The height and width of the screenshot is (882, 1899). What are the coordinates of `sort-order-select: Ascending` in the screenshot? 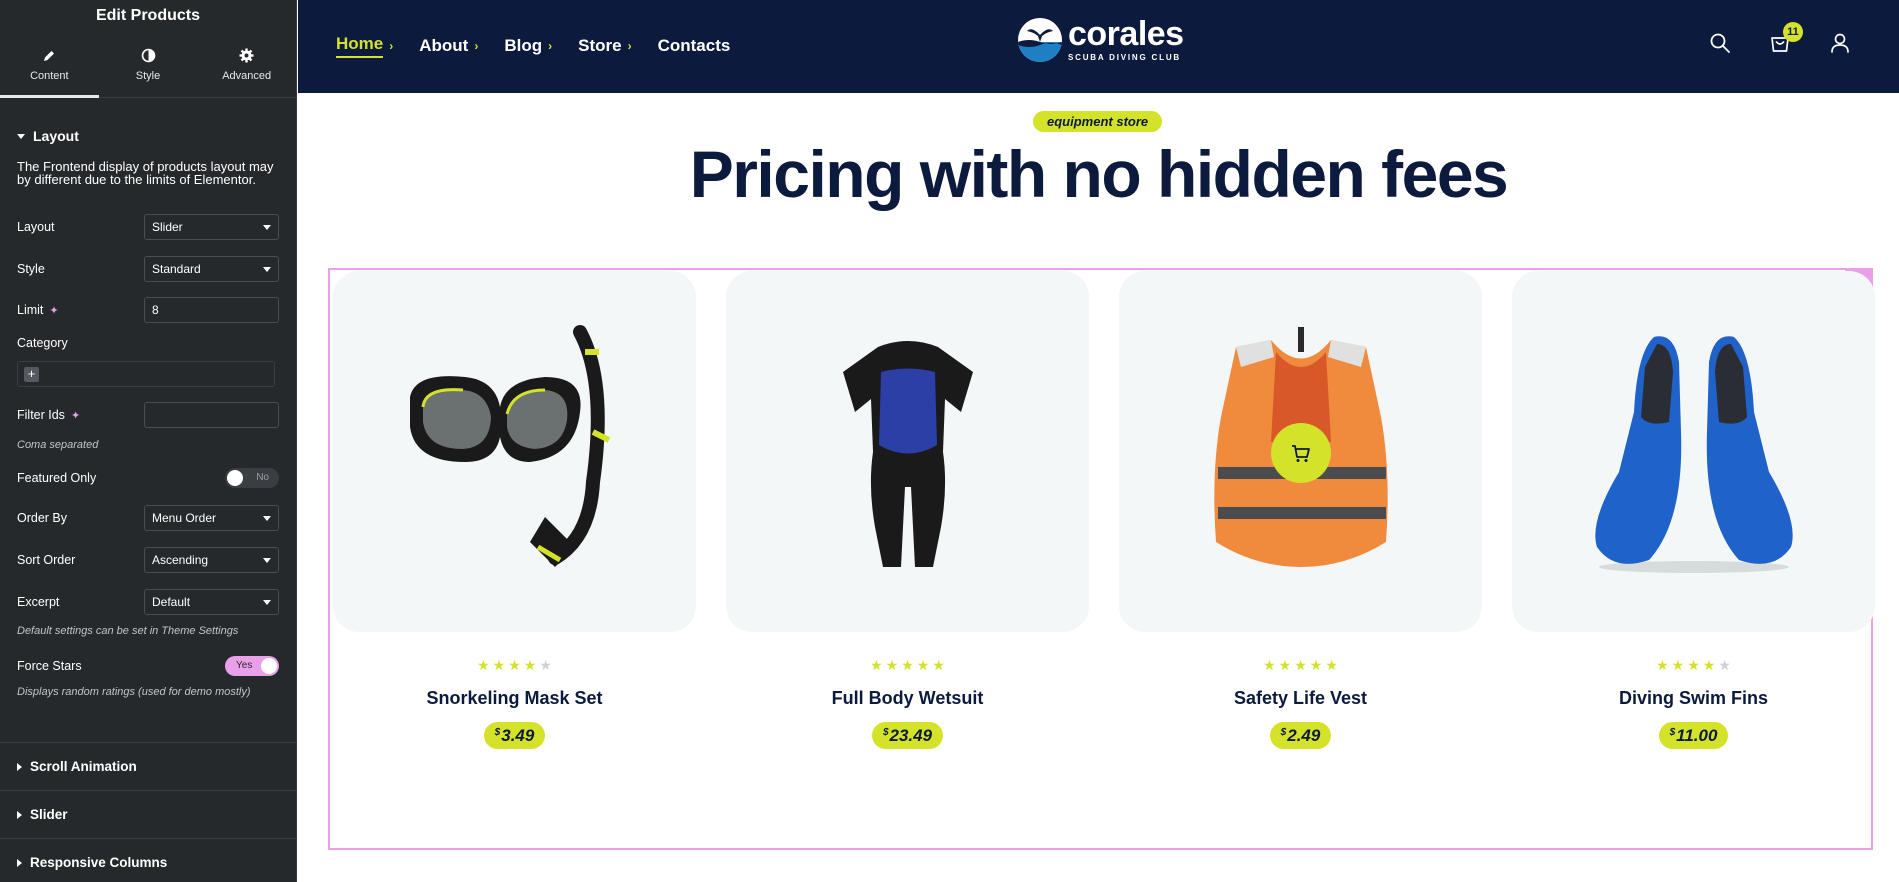 It's located at (211, 560).